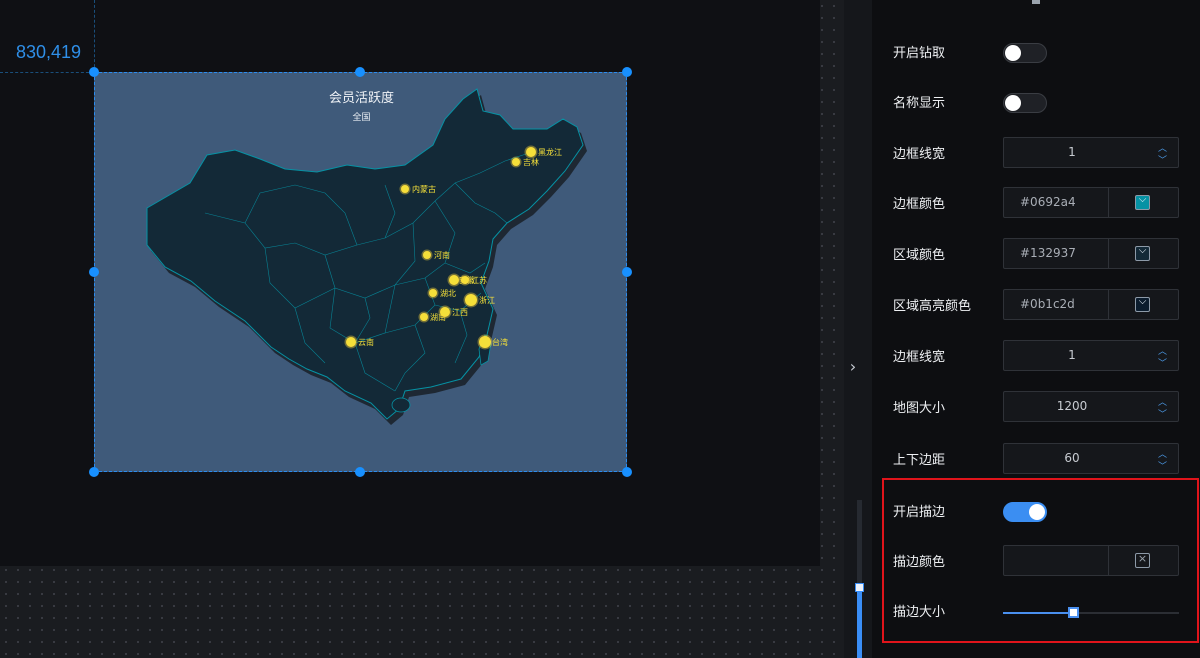 This screenshot has width=1200, height=658. What do you see at coordinates (448, 293) in the screenshot?
I see `svg-text: 湖北` at bounding box center [448, 293].